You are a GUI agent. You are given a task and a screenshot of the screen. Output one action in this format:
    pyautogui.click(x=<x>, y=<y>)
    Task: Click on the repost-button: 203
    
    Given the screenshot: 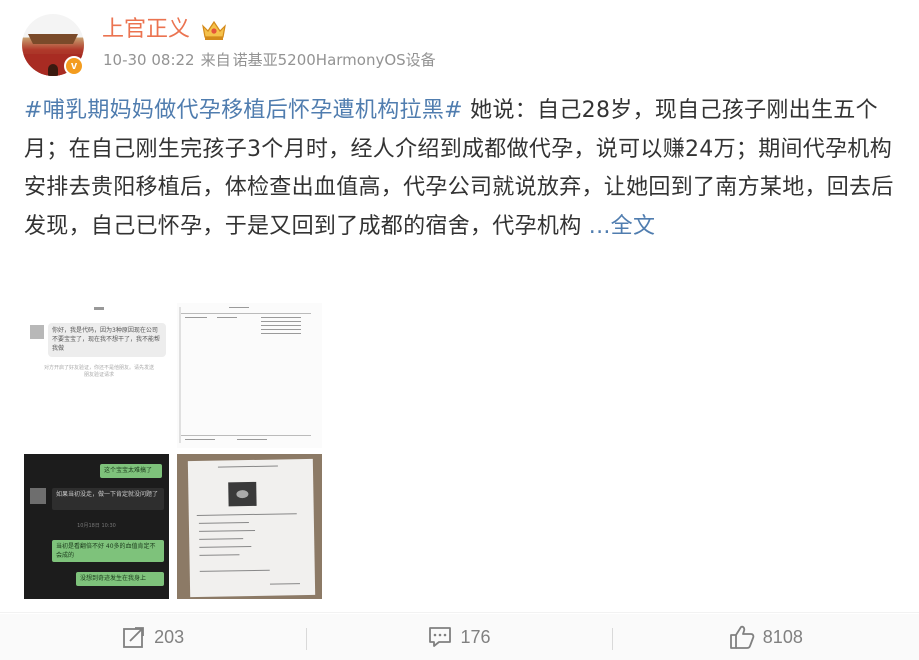 What is the action you would take?
    pyautogui.click(x=153, y=637)
    